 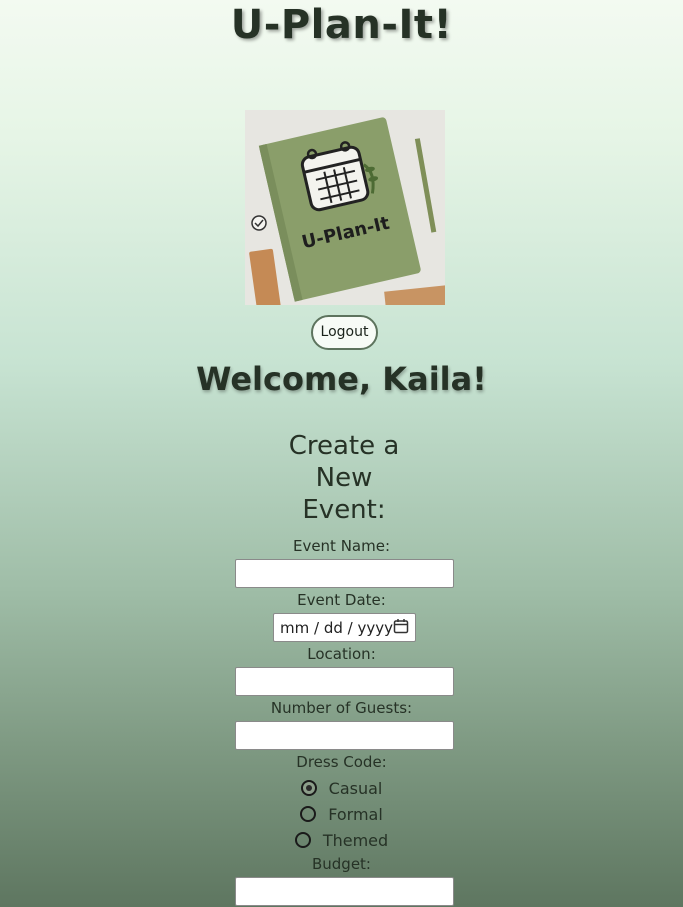 I want to click on radio-themed, so click(x=302, y=840).